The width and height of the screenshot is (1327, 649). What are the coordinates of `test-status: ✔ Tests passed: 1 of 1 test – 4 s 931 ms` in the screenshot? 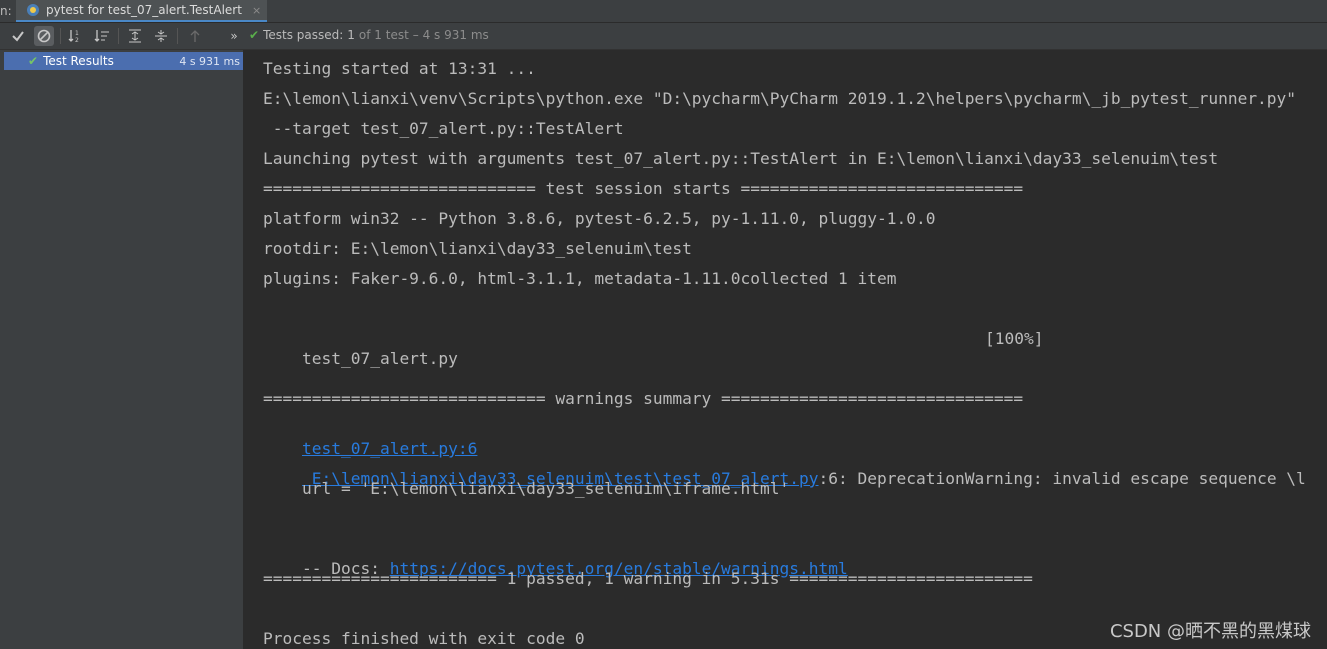 It's located at (369, 35).